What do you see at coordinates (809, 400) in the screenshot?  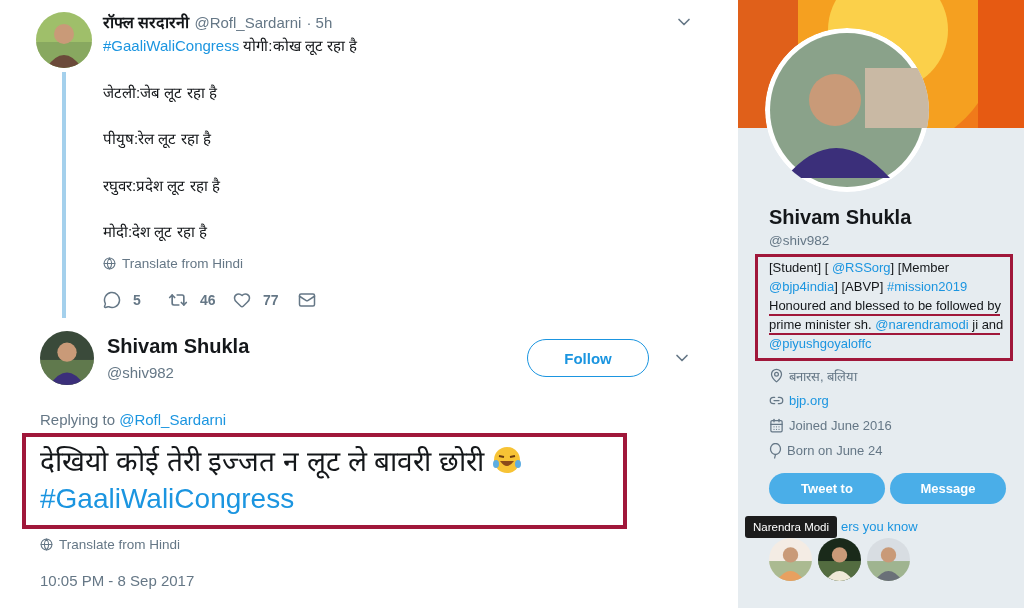 I see `website-link: bjp.org` at bounding box center [809, 400].